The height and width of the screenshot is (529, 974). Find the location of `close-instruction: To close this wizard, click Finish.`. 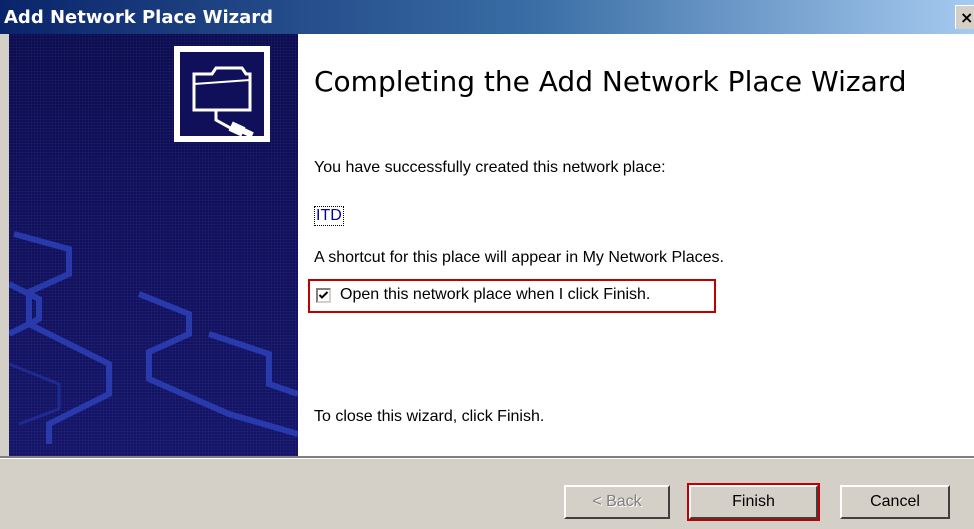

close-instruction: To close this wizard, click Finish. is located at coordinates (429, 416).